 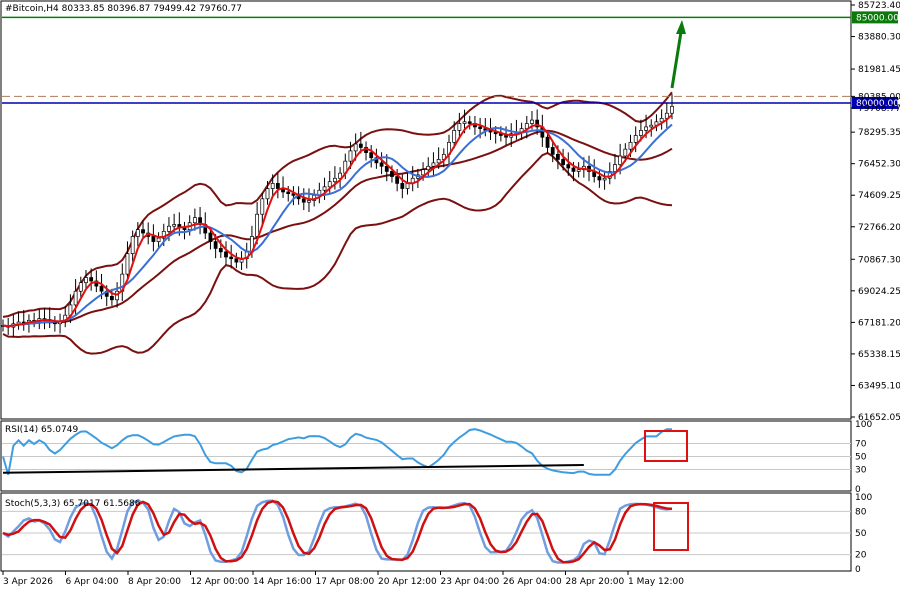 I want to click on rsi-tick-label: 30, so click(x=861, y=471).